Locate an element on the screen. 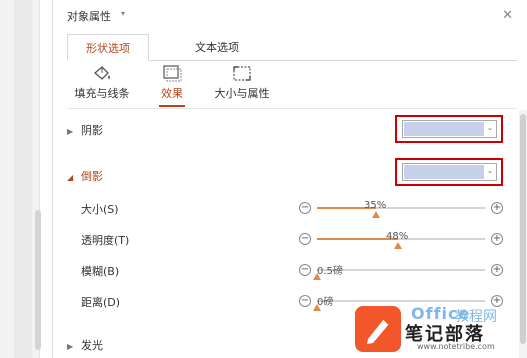  panel-title: 对象属性 is located at coordinates (89, 16).